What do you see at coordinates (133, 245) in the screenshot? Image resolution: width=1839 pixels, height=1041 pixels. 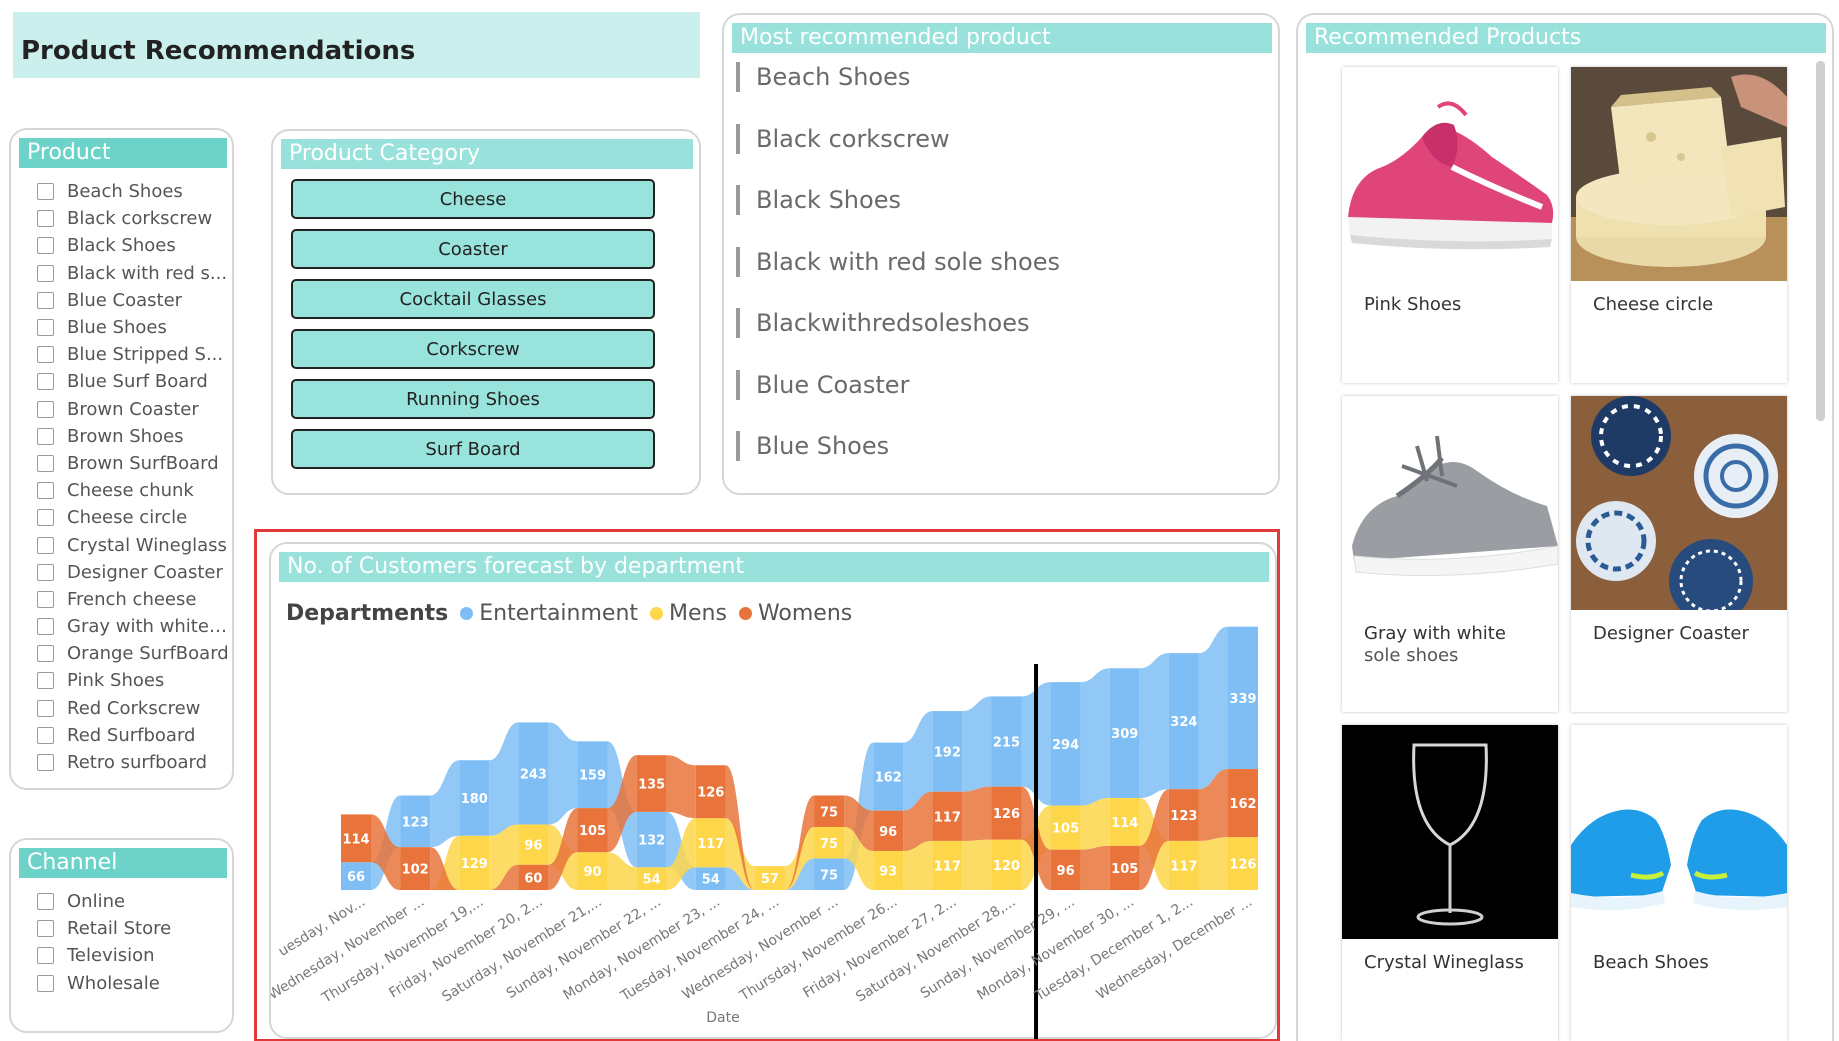 I see `product-slicer-item: Black Shoes` at bounding box center [133, 245].